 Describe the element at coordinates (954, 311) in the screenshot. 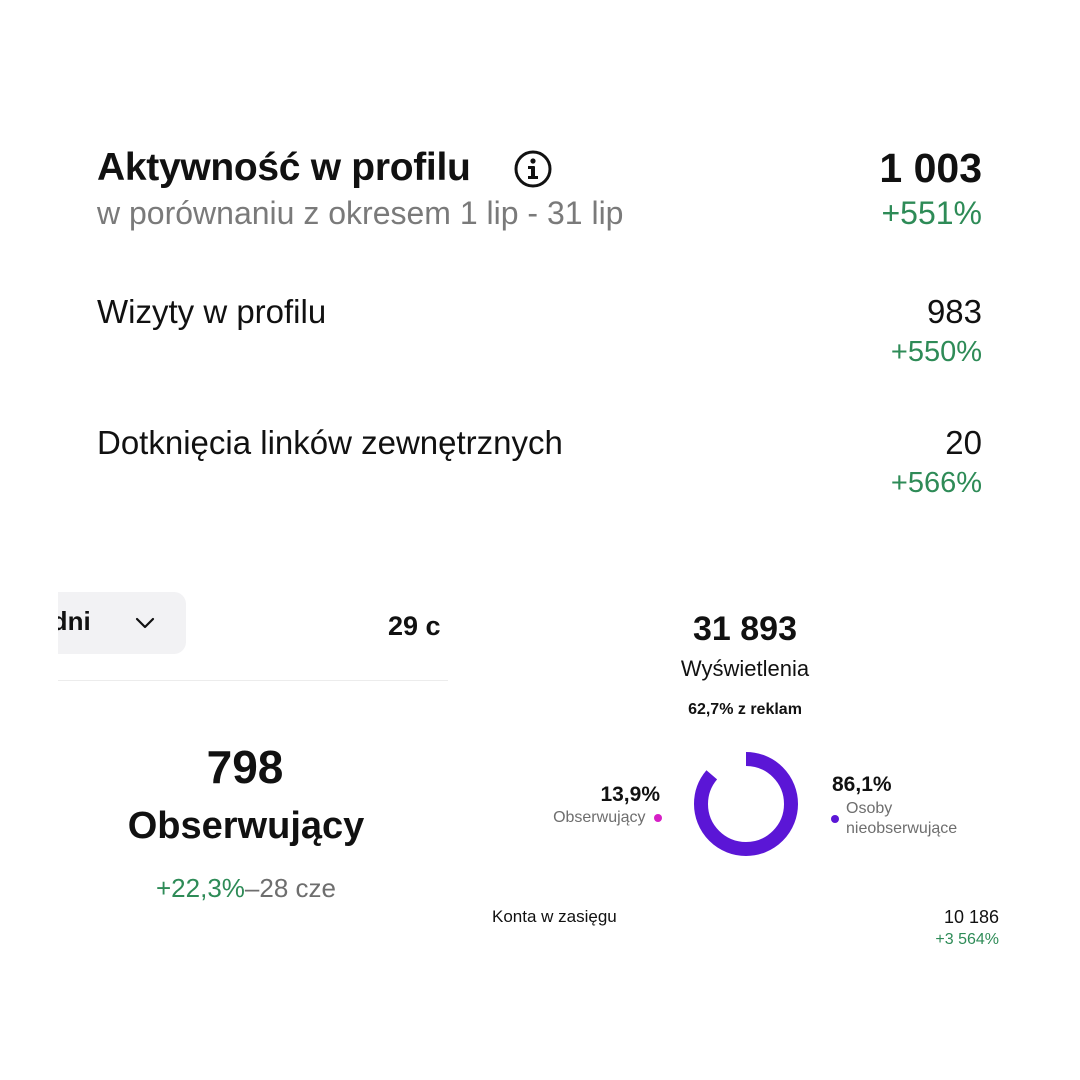

I see `metric-value-profile-visits: 983` at that location.